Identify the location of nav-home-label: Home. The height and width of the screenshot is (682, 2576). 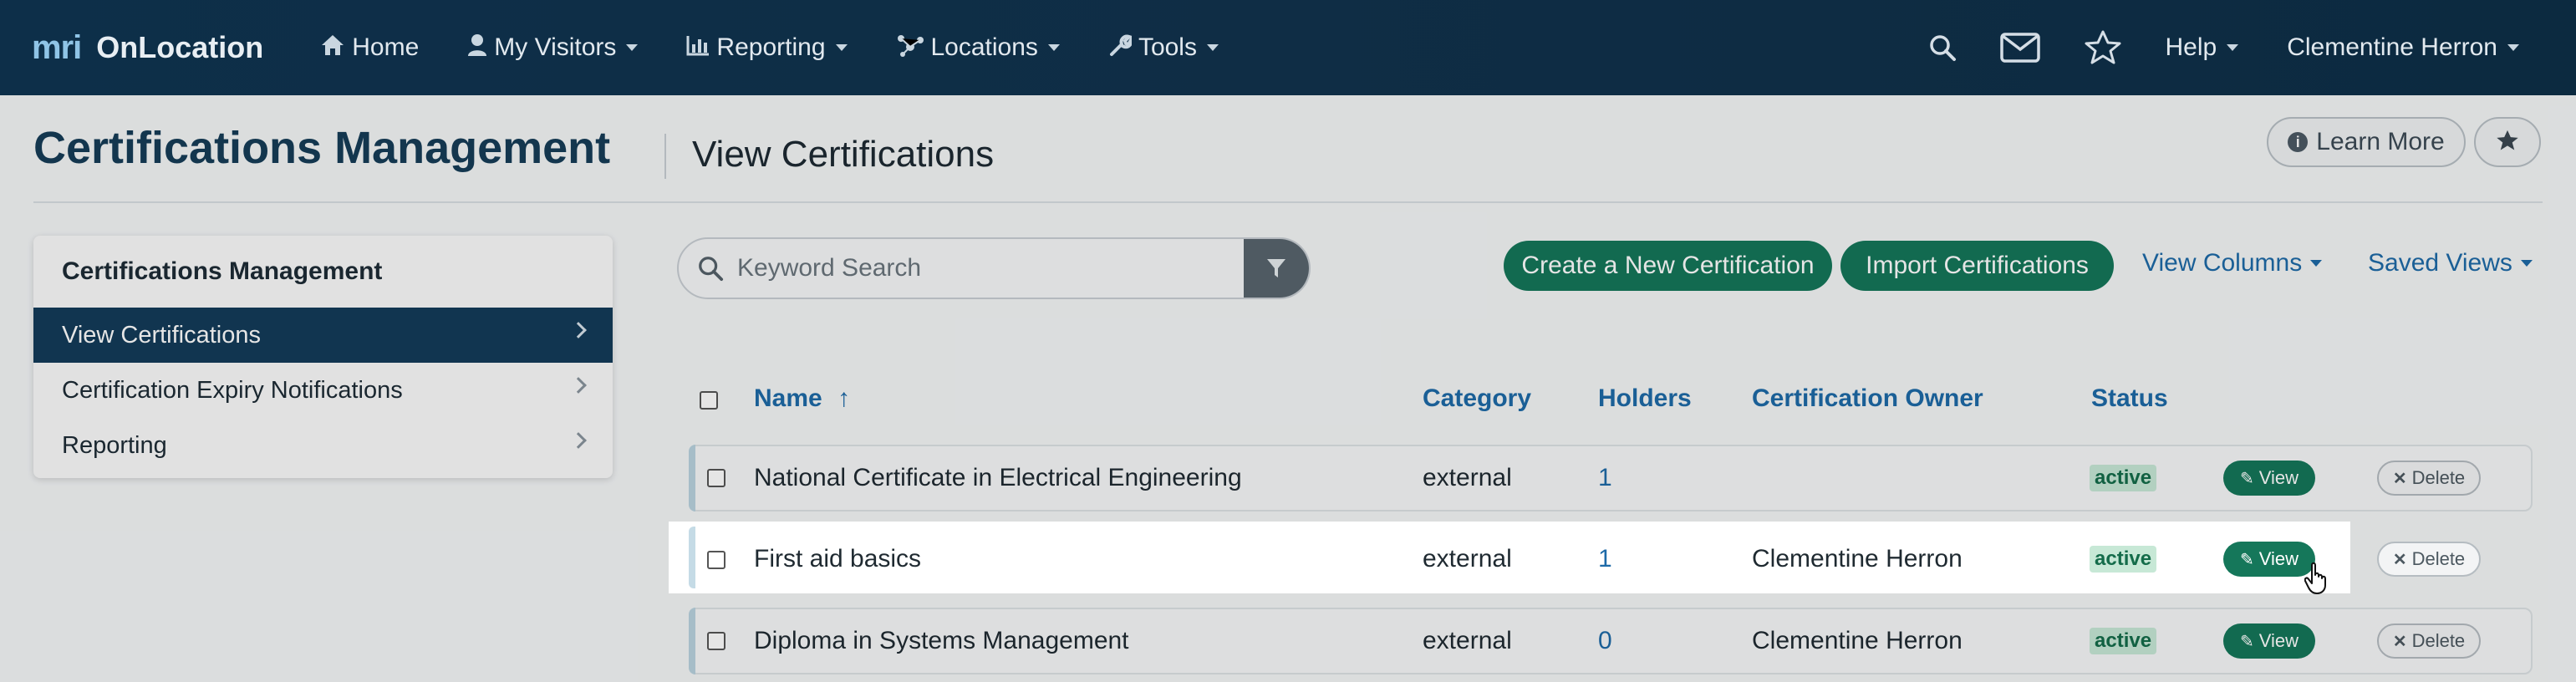
(386, 47).